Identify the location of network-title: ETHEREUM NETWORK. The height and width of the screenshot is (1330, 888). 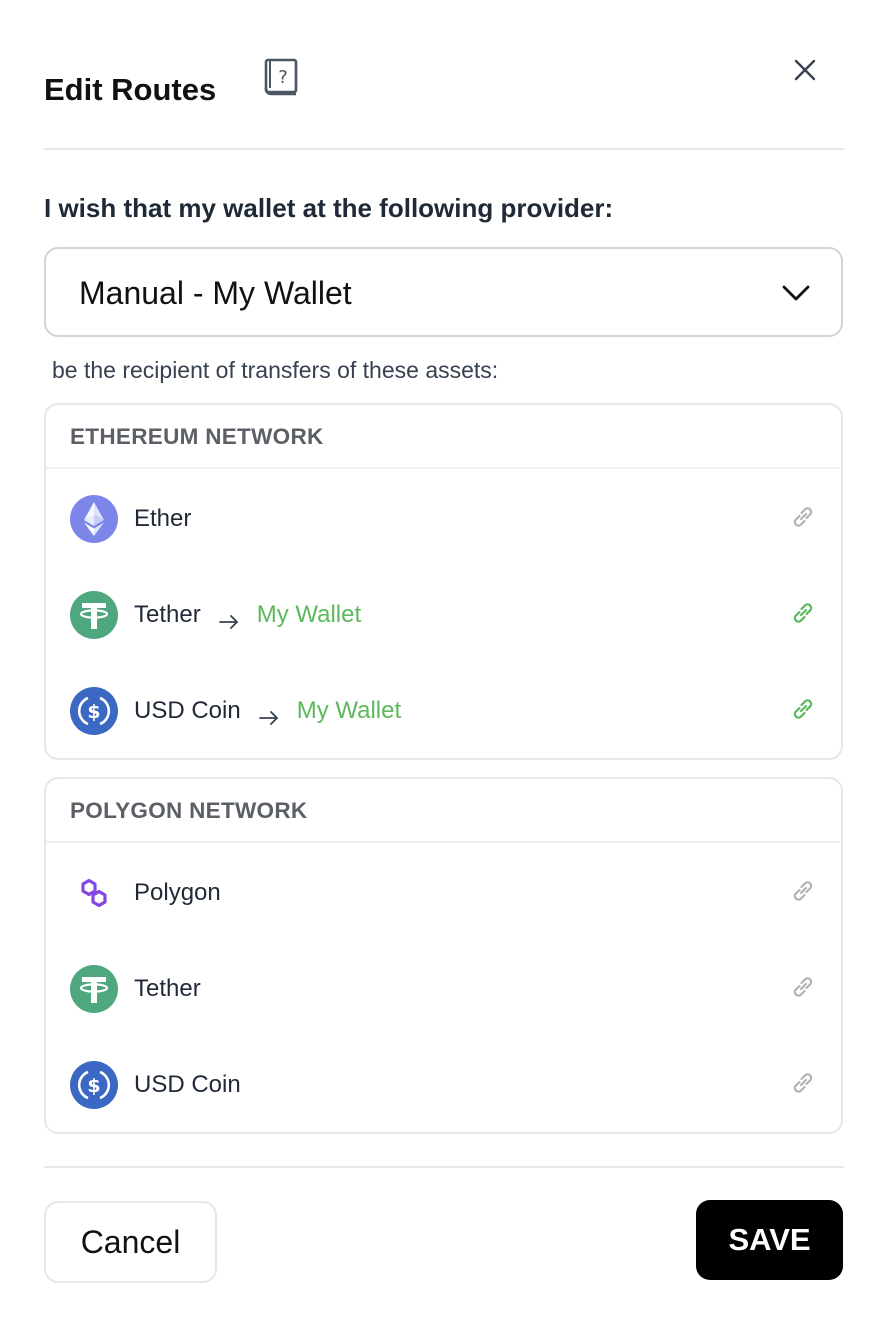
(197, 436).